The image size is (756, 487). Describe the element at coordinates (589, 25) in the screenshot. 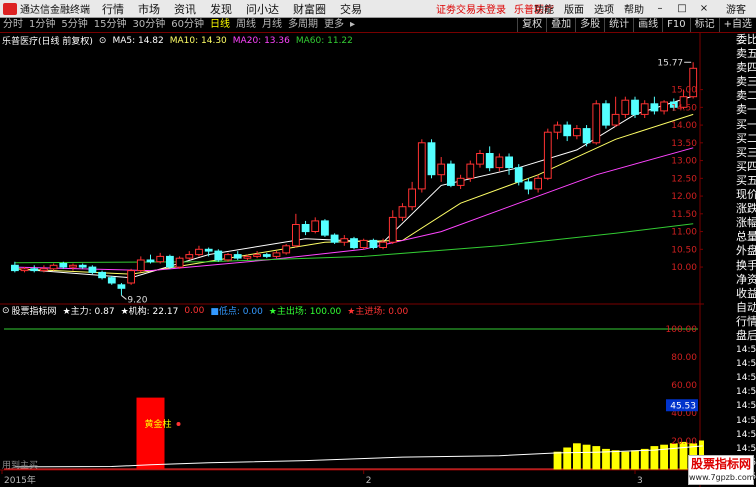

I see `multi-stock-button: 多股` at that location.